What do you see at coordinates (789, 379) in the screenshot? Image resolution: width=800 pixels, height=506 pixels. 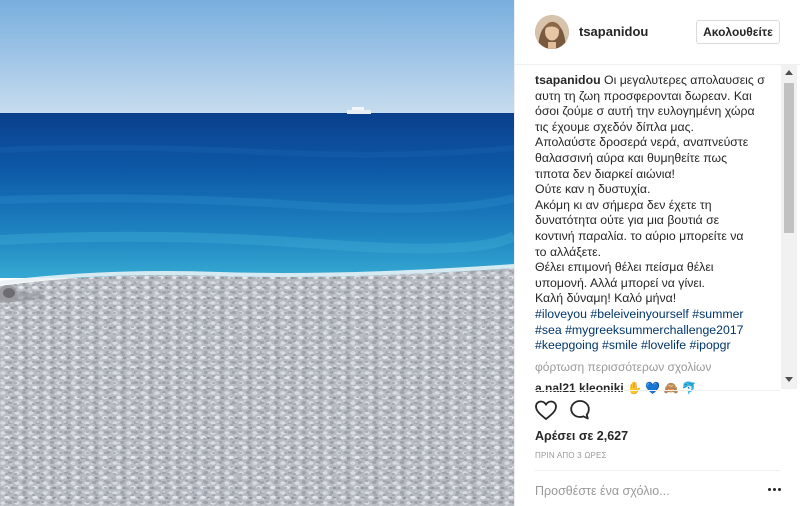 I see `scroll-down-arrow-icon` at bounding box center [789, 379].